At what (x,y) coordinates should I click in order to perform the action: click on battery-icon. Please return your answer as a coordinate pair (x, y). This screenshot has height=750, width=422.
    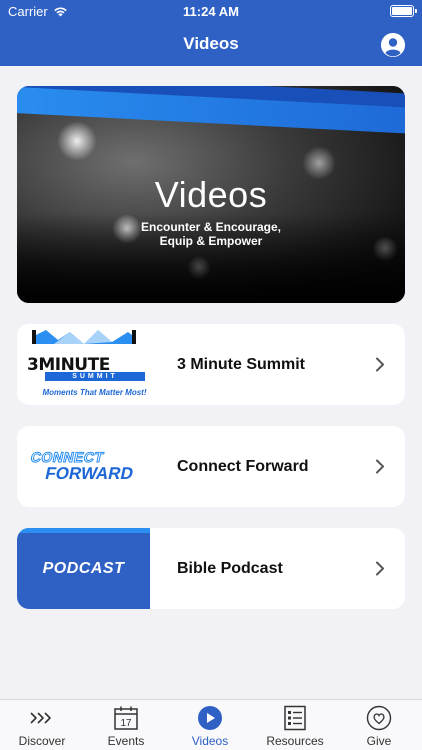
    Looking at the image, I should click on (403, 11).